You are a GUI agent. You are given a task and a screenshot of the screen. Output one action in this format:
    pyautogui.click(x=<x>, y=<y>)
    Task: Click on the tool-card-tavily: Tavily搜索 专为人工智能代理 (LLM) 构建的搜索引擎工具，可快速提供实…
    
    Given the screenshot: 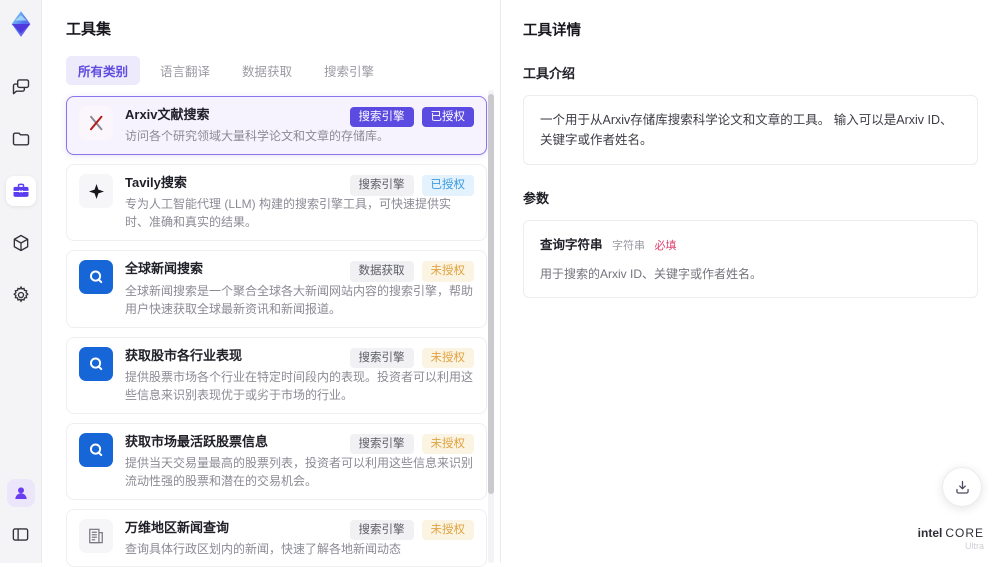 What is the action you would take?
    pyautogui.click(x=276, y=203)
    